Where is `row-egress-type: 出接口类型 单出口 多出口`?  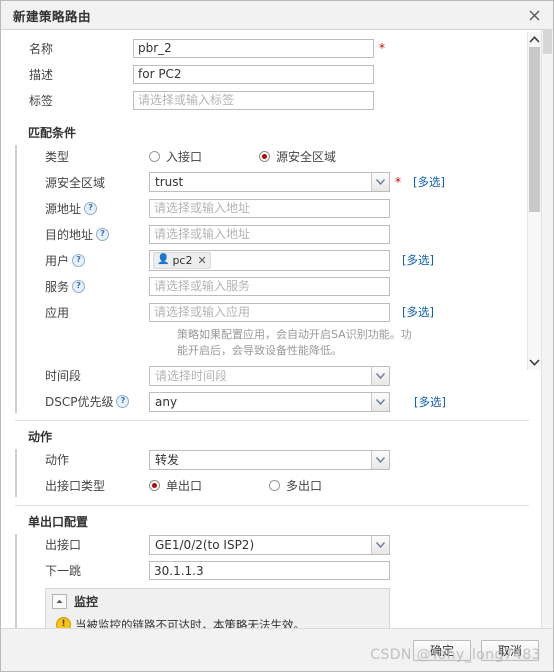 row-egress-type: 出接口类型 单出口 多出口 is located at coordinates (273, 486).